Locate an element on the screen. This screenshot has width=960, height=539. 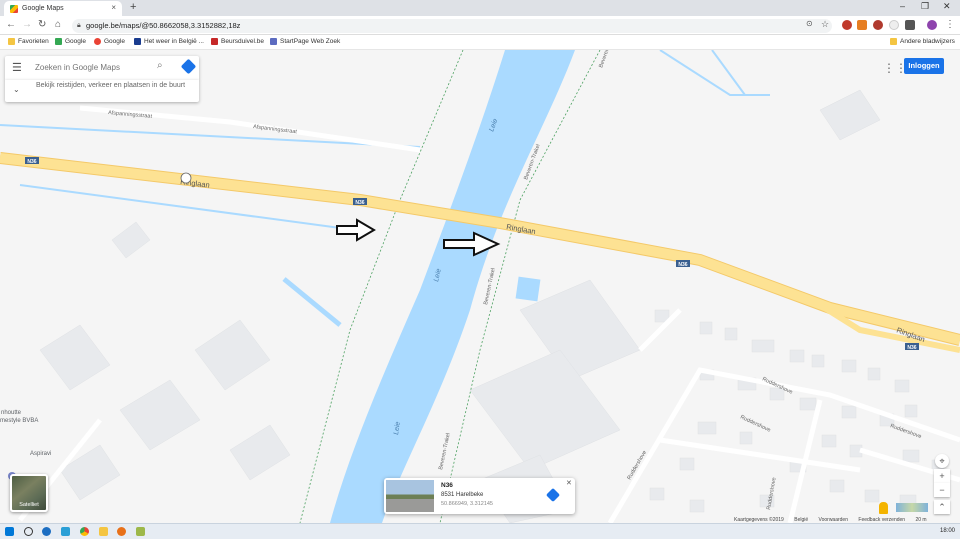
tab-close-icon: × is located at coordinates (113, 7).